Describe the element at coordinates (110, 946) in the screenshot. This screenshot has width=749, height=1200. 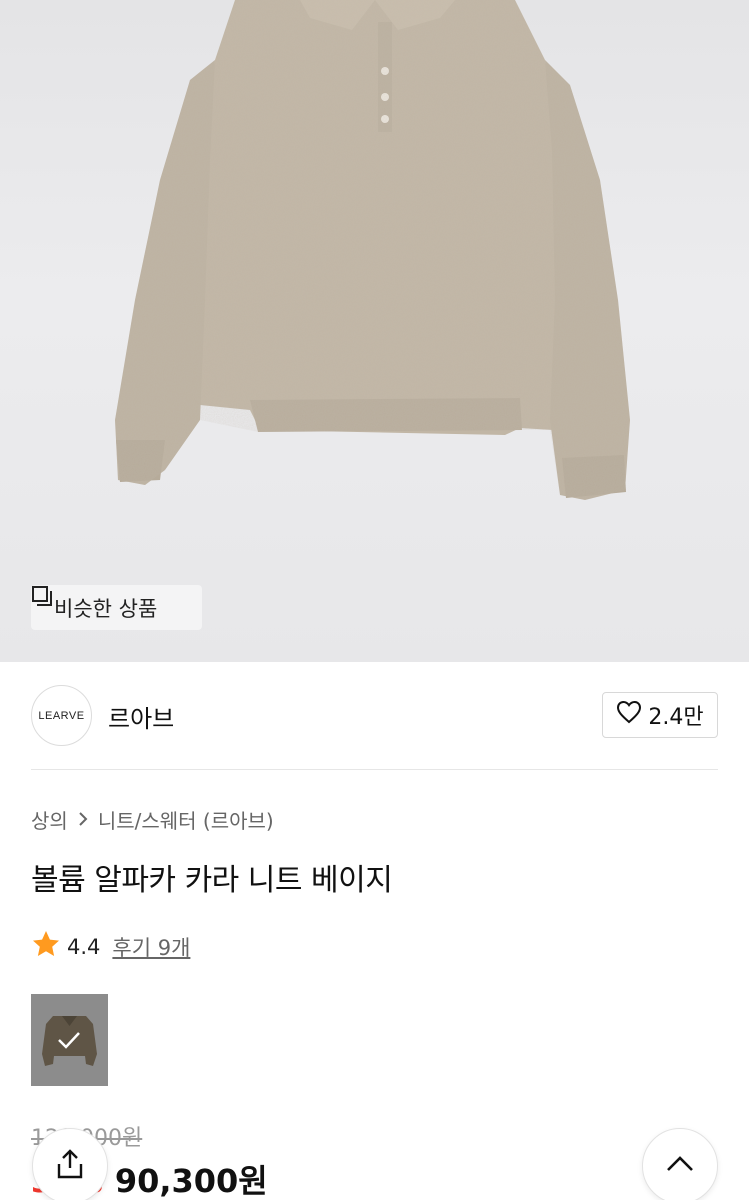
I see `rating-row: 4.4 후기 9개` at that location.